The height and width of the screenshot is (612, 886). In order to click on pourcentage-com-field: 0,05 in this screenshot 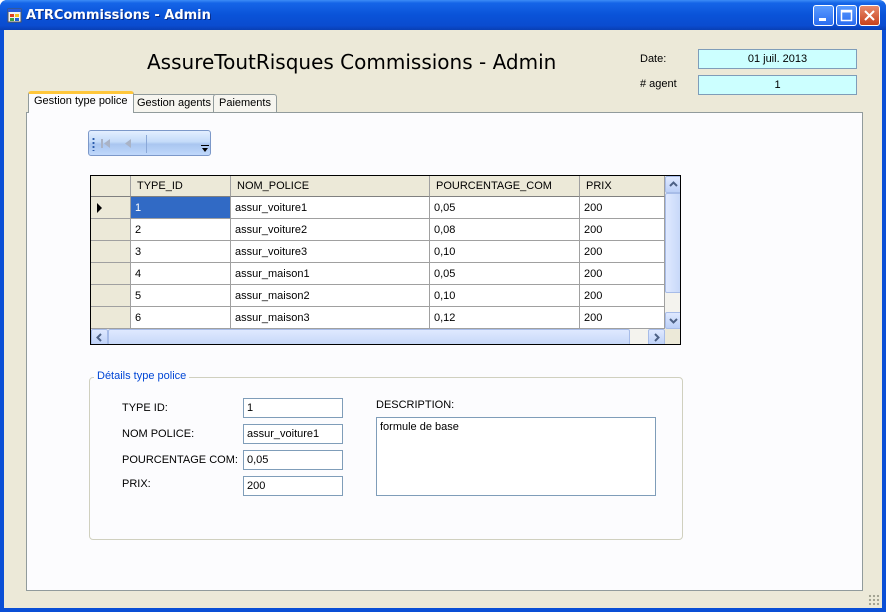, I will do `click(293, 460)`.